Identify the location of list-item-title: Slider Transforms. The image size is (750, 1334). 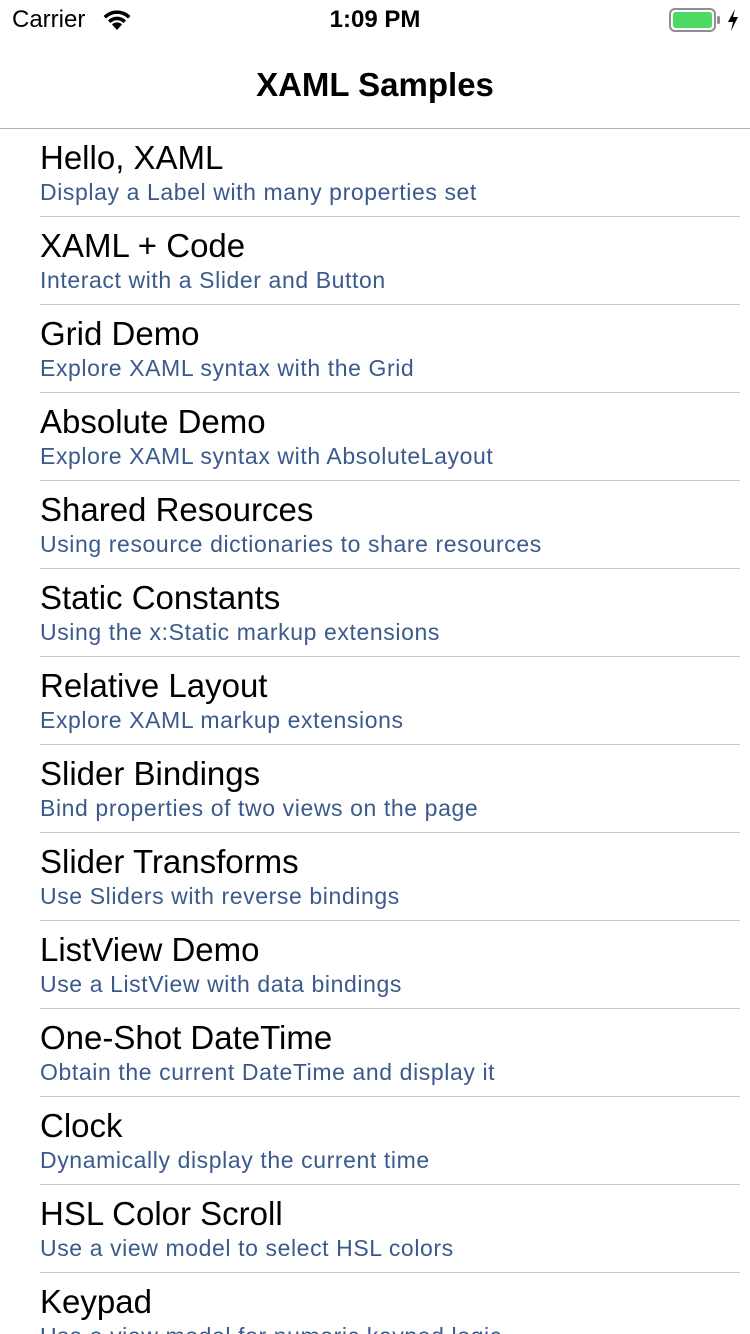
(169, 861).